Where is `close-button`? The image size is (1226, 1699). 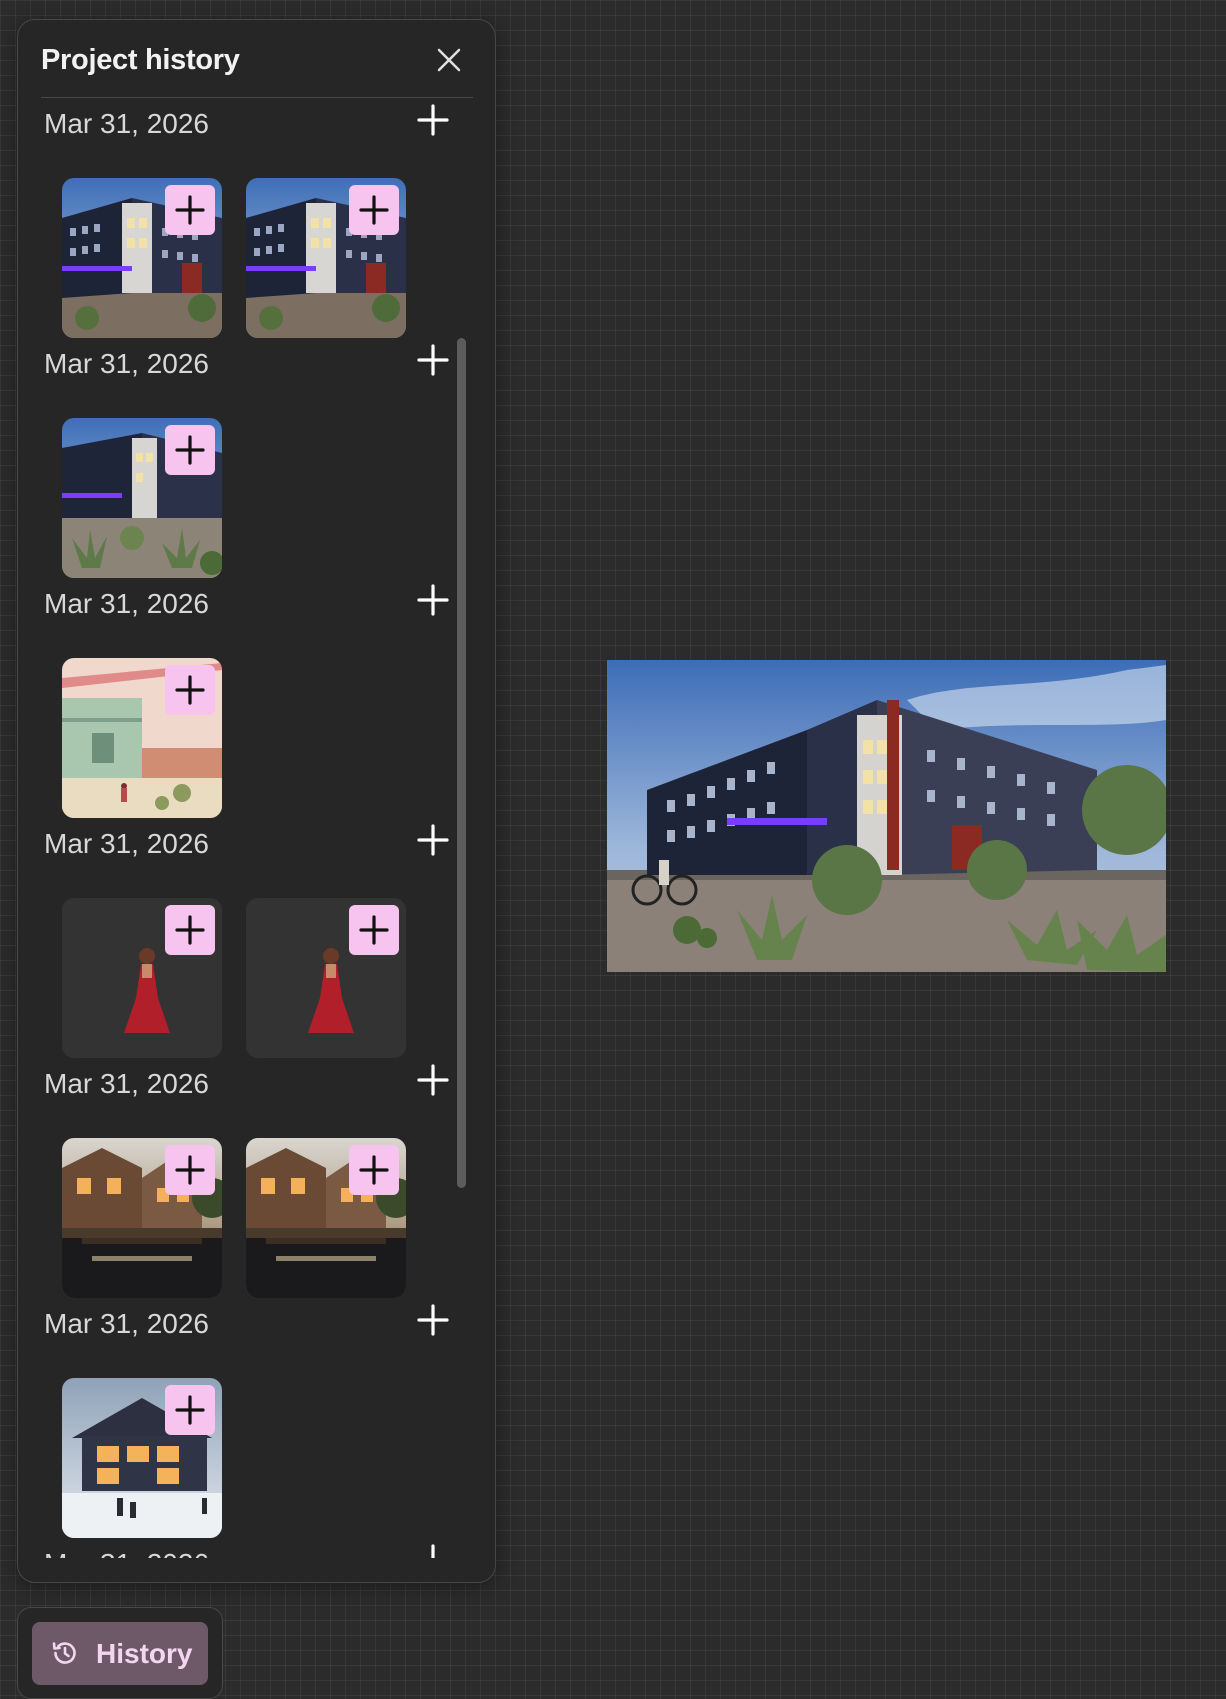
close-button is located at coordinates (449, 60).